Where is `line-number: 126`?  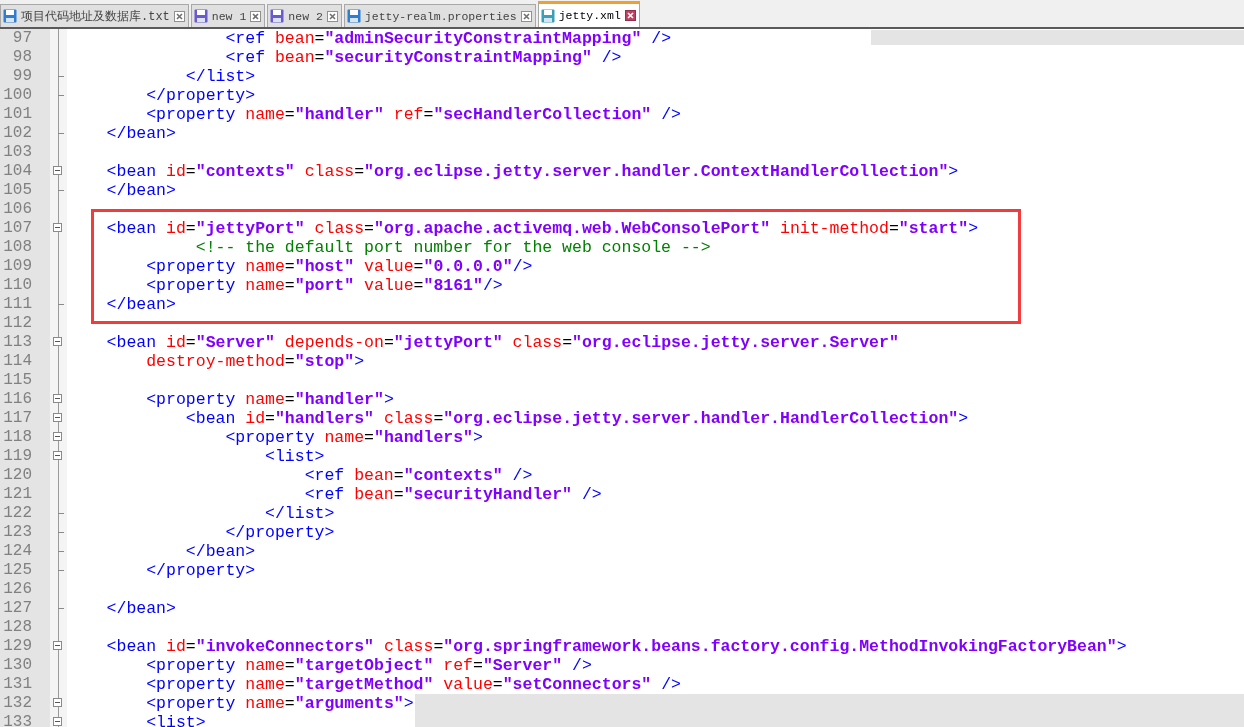
line-number: 126 is located at coordinates (25, 589).